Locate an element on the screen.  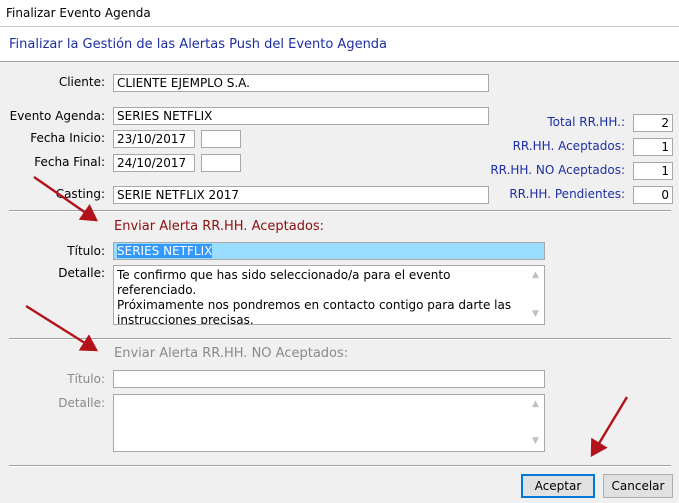
arrow-aceptados-icon is located at coordinates (65, 199).